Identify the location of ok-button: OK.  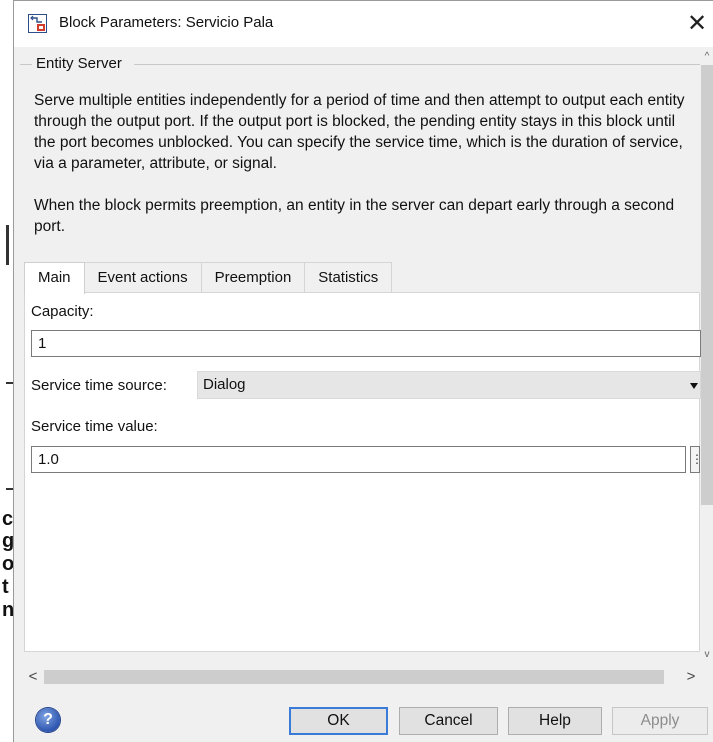
(338, 721).